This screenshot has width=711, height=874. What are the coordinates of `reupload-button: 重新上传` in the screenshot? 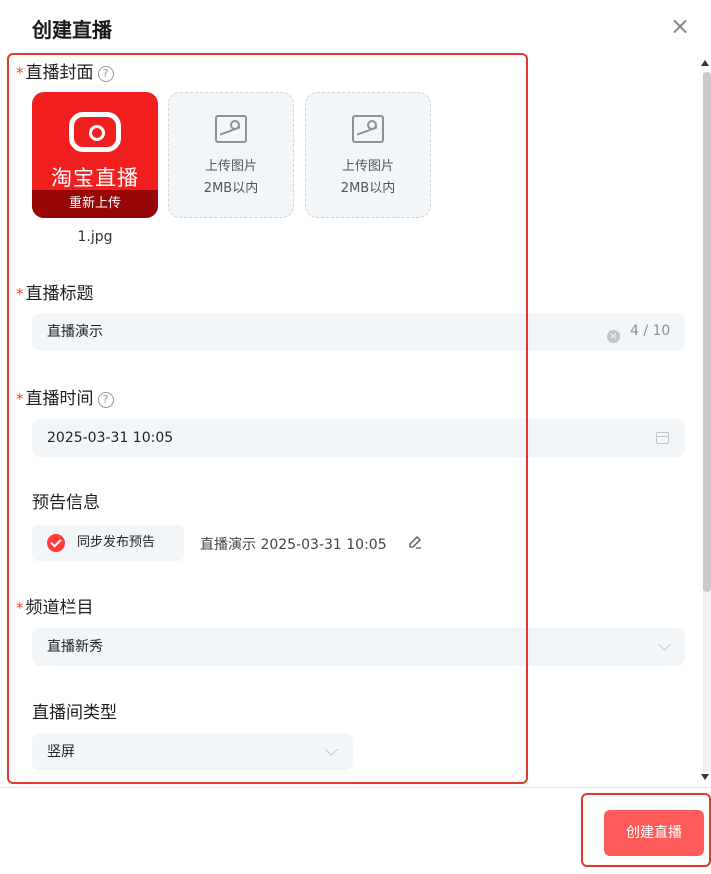 It's located at (95, 204).